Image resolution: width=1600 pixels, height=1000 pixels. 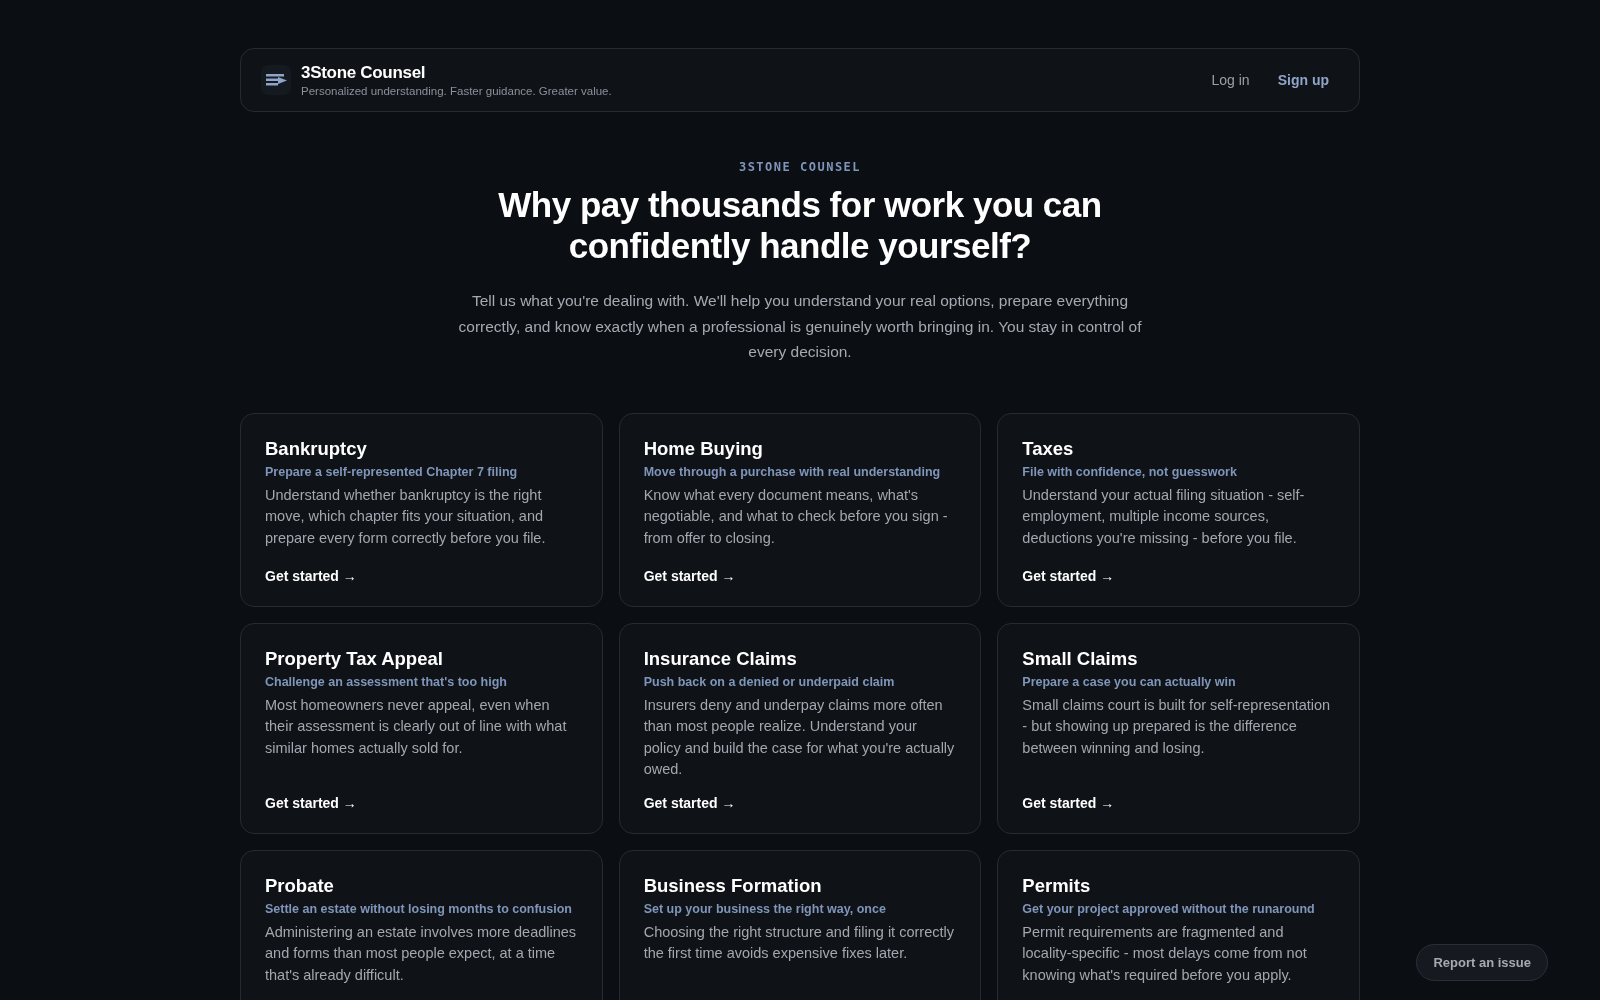 I want to click on card-description: Understand your actual filing situation - self-employment, multiple income sources, deductions you're missing - before you file., so click(x=1164, y=516).